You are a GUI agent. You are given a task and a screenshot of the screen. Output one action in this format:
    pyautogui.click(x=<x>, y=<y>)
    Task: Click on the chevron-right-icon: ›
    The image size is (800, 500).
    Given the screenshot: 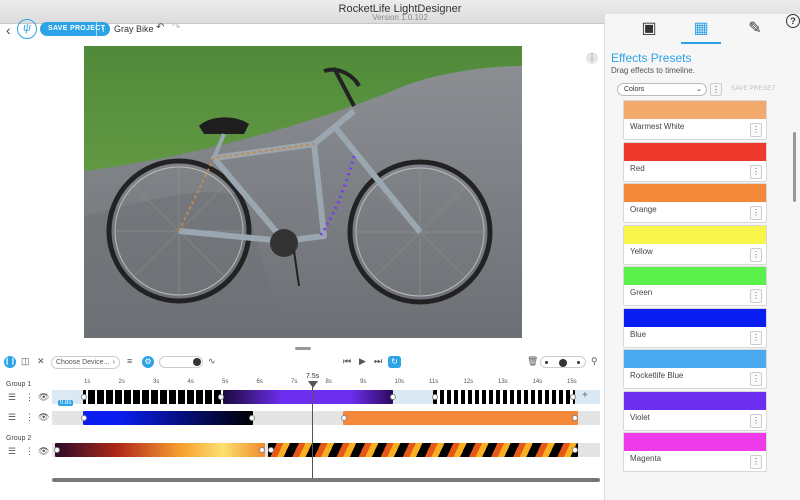 What is the action you would take?
    pyautogui.click(x=113, y=362)
    